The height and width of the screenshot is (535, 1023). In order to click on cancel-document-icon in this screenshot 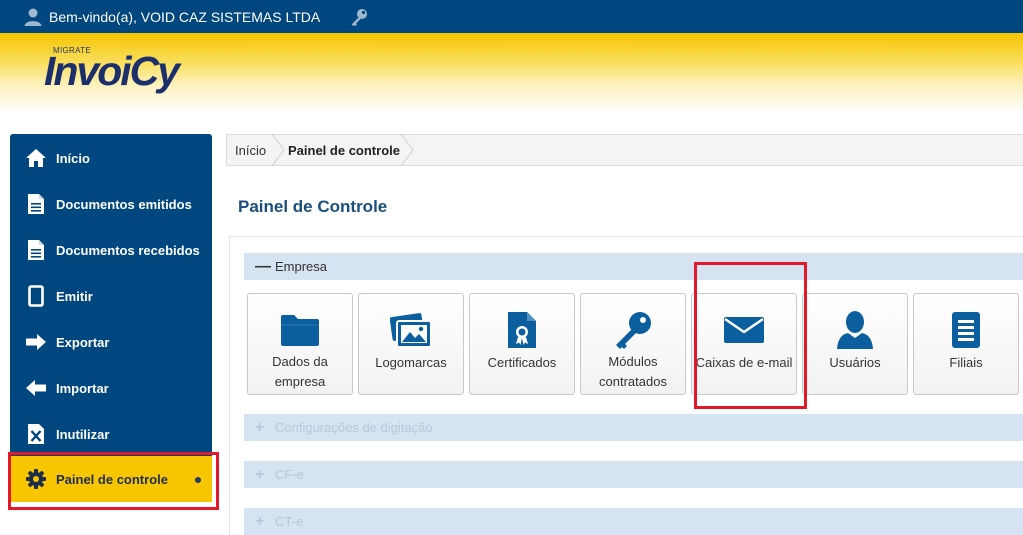, I will do `click(36, 434)`.